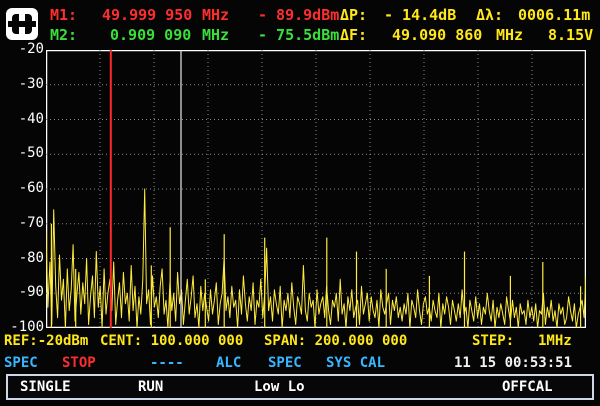 This screenshot has height=406, width=600. What do you see at coordinates (285, 363) in the screenshot?
I see `spec-indicator: SPEC` at bounding box center [285, 363].